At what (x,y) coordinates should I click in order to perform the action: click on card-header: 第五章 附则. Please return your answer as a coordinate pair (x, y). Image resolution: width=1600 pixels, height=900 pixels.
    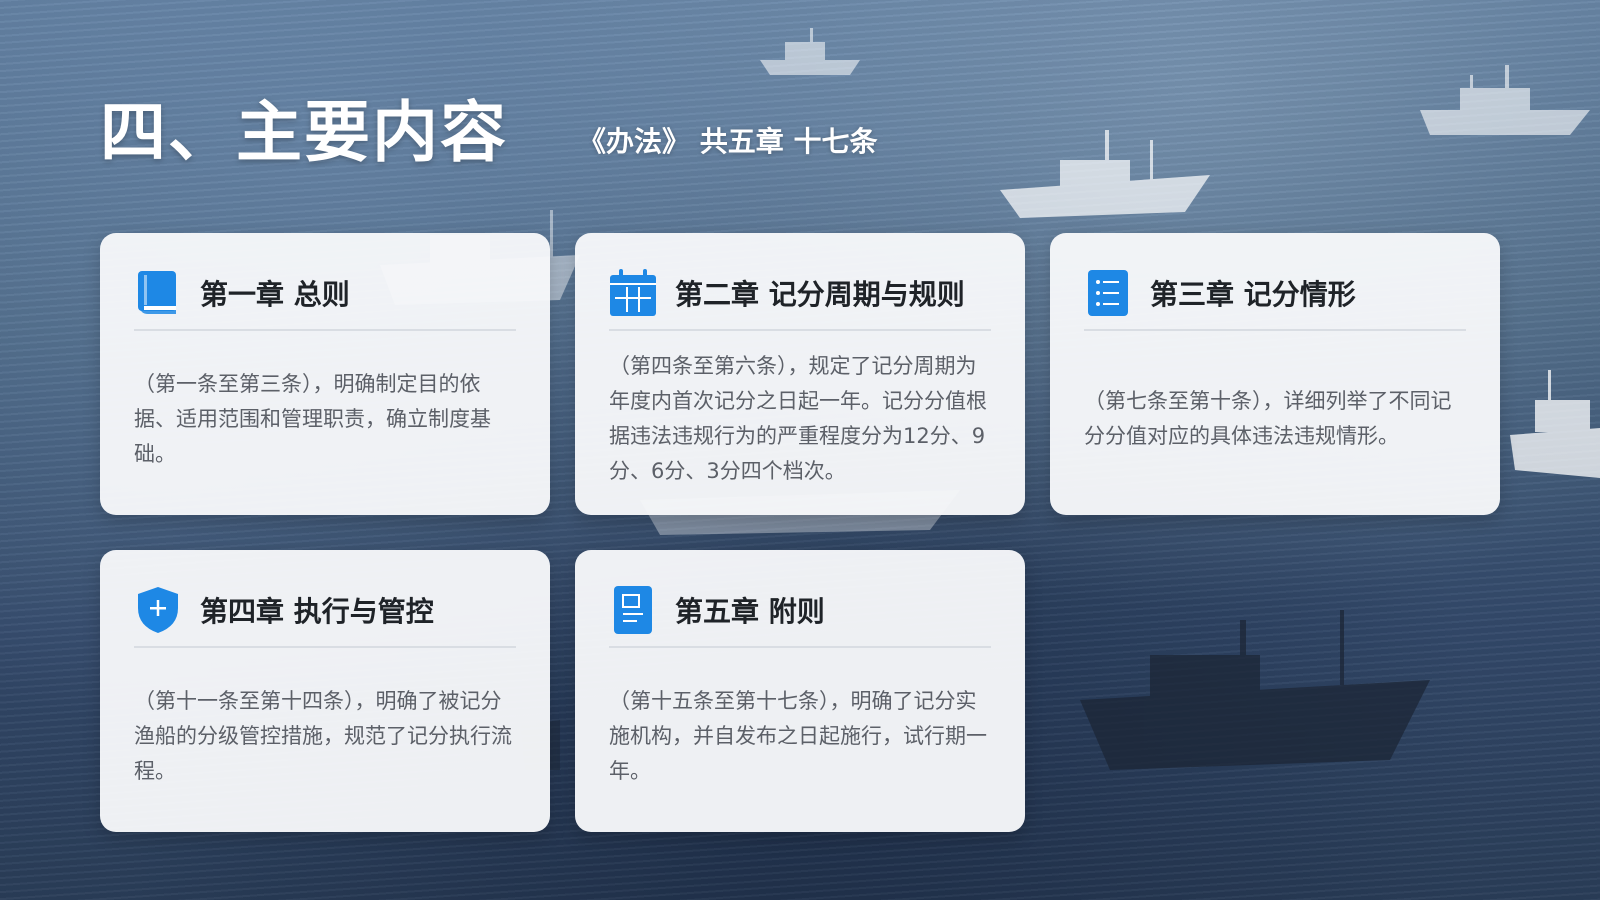
    Looking at the image, I should click on (800, 615).